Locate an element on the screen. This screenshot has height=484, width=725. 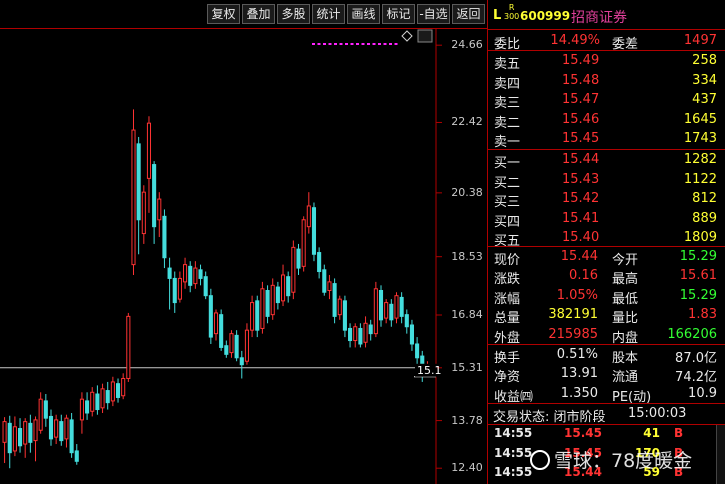
trade-volume: 41 is located at coordinates (651, 433).